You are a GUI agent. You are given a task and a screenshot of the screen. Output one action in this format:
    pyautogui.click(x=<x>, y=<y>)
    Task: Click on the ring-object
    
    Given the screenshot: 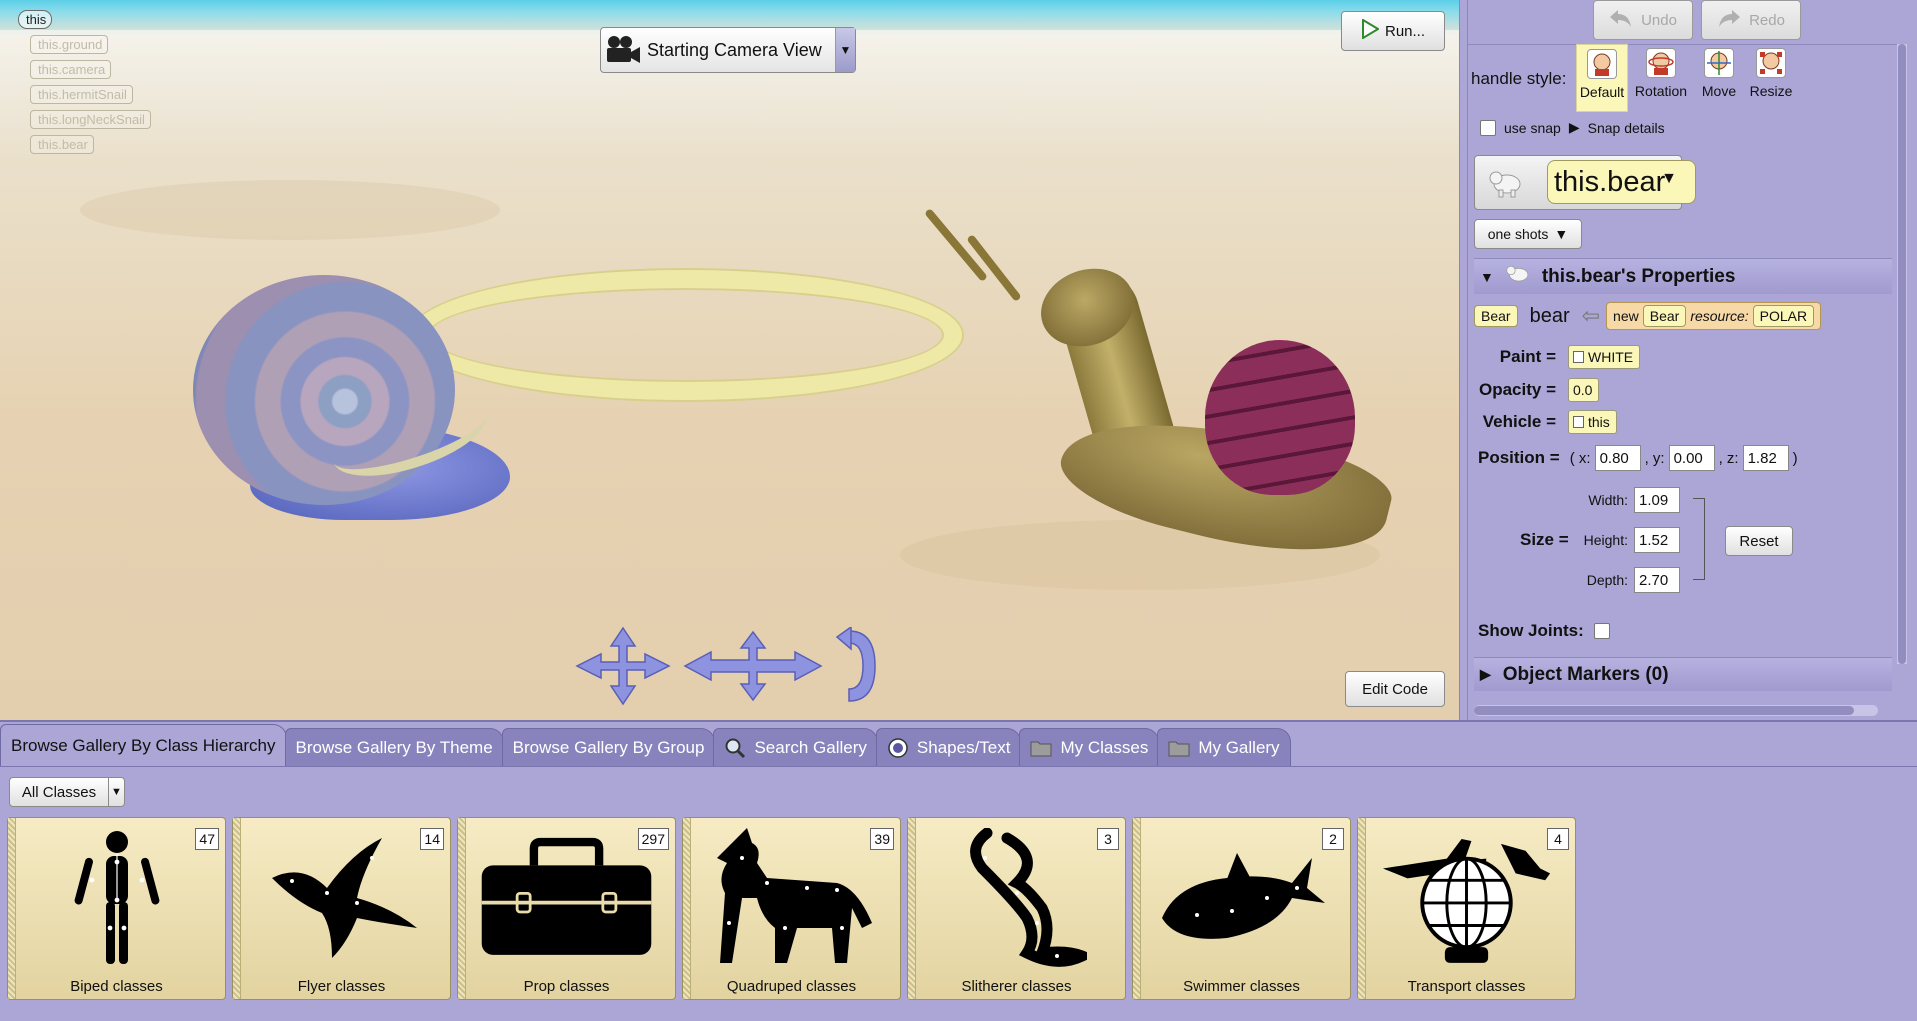 What is the action you would take?
    pyautogui.click(x=686, y=335)
    